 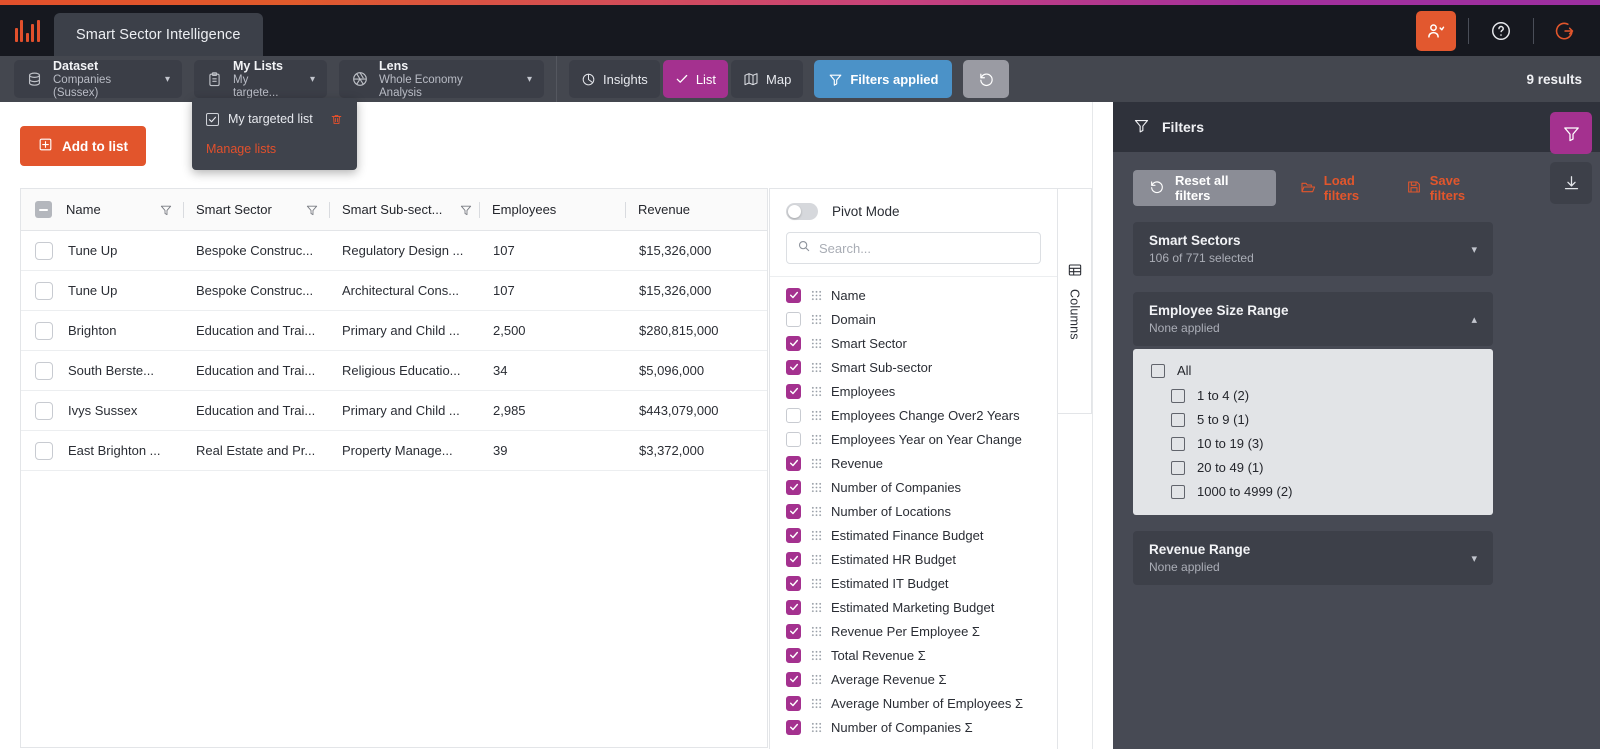 I want to click on select-all-checkbox, so click(x=43, y=209).